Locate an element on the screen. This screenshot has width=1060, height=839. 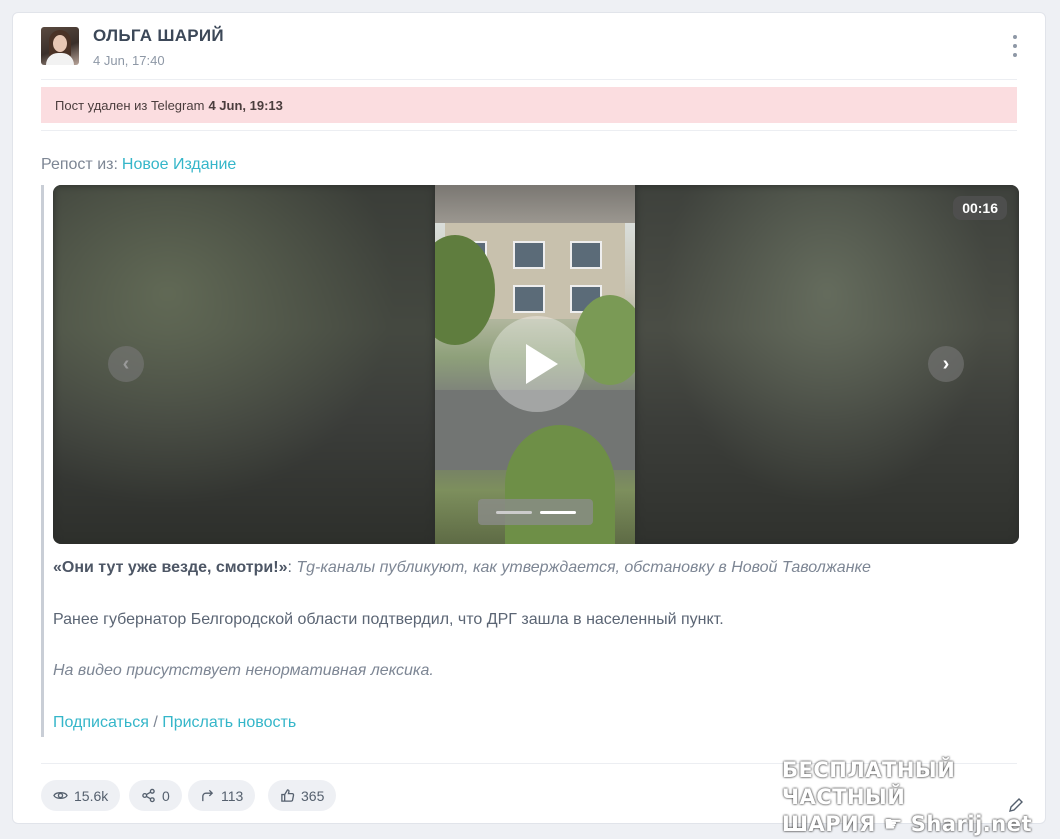
deleted-notice: Пост удален из Telegram is located at coordinates (130, 105).